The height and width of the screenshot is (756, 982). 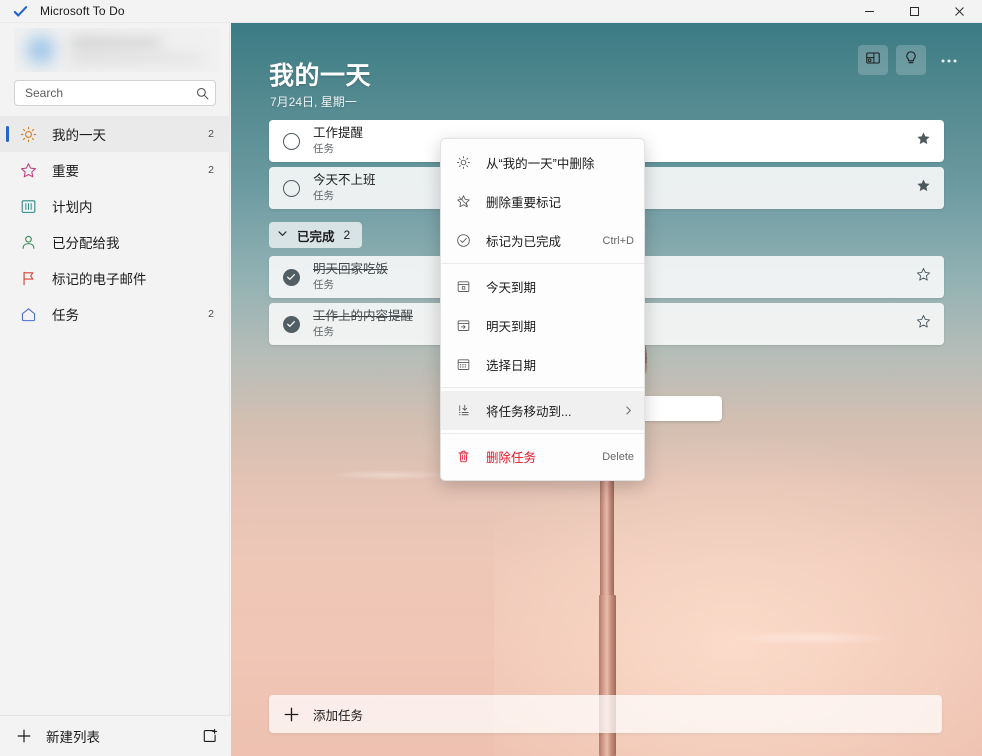 What do you see at coordinates (511, 458) in the screenshot?
I see `menu-item-label: 删除任务` at bounding box center [511, 458].